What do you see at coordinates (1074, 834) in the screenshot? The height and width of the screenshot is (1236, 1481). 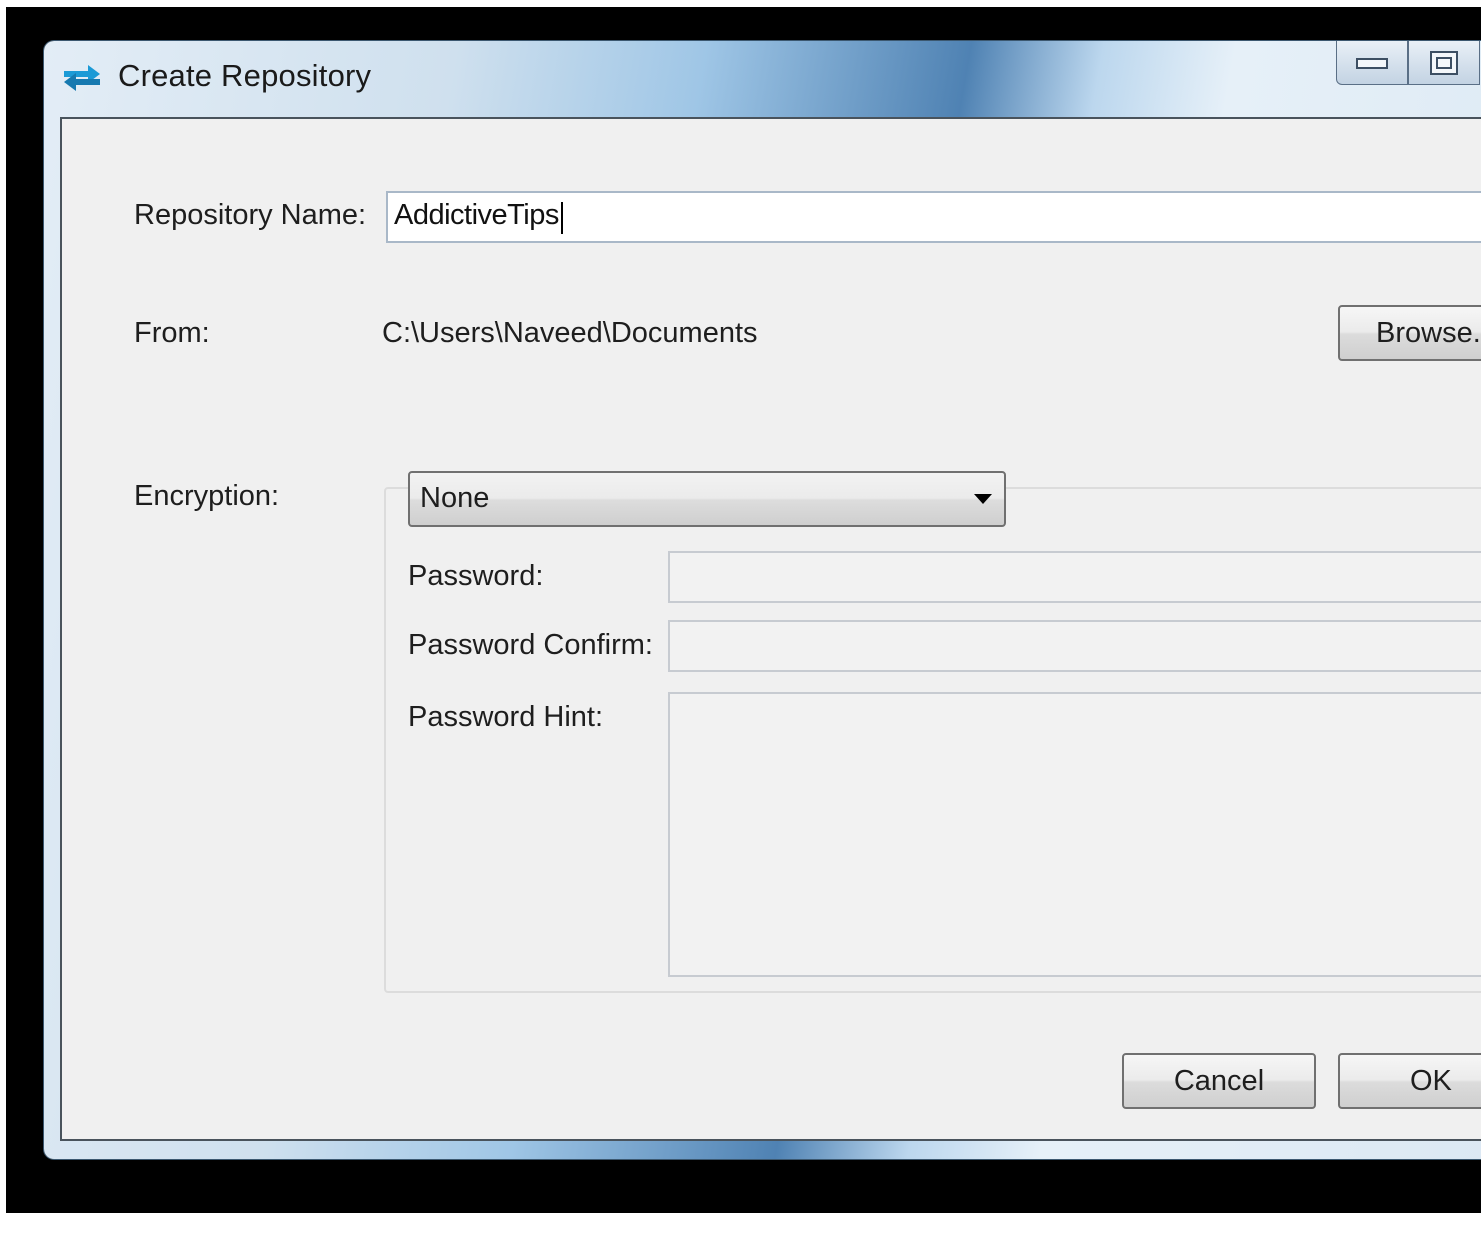 I see `password-hint-textarea` at bounding box center [1074, 834].